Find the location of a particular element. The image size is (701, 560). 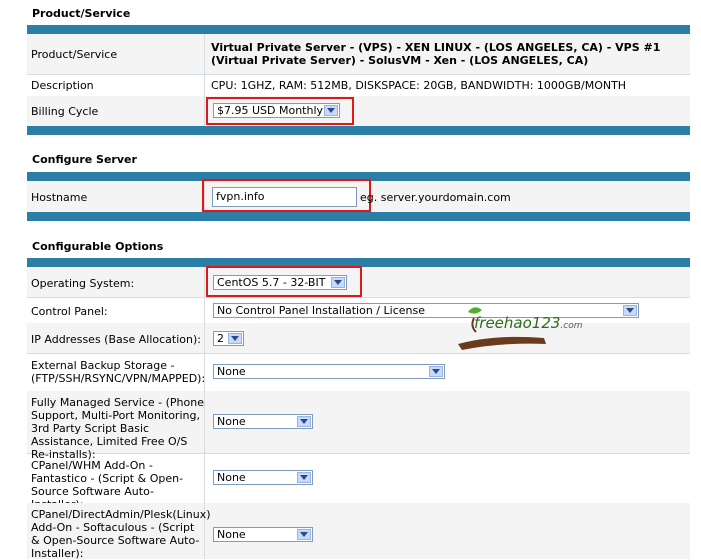

watermark-suffix: .com is located at coordinates (571, 326).